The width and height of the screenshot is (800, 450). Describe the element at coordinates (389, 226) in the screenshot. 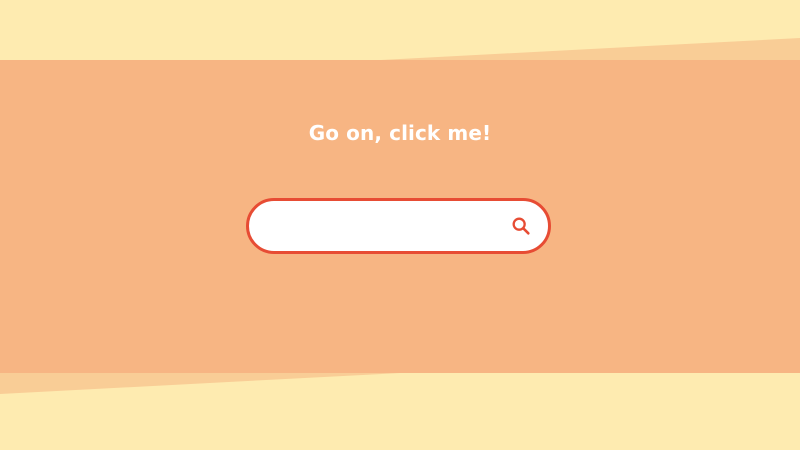

I see `search-input` at that location.